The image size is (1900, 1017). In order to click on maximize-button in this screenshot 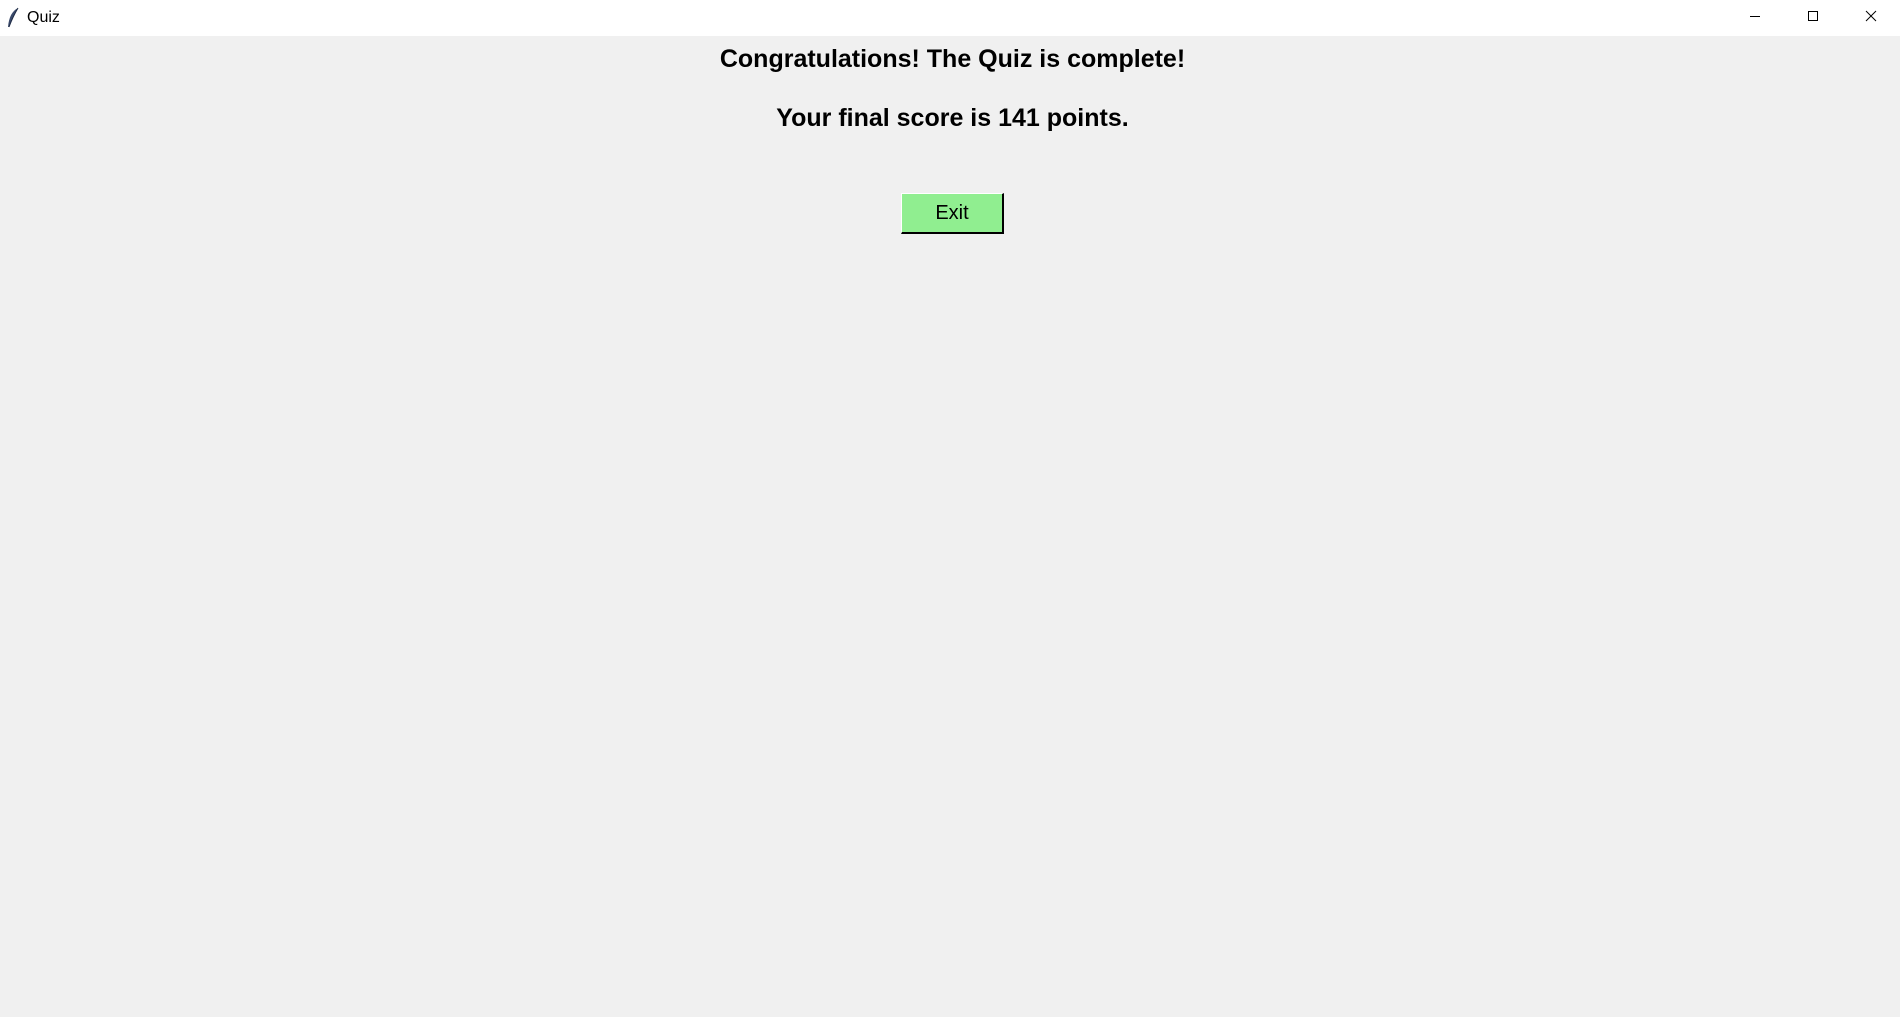, I will do `click(1813, 18)`.